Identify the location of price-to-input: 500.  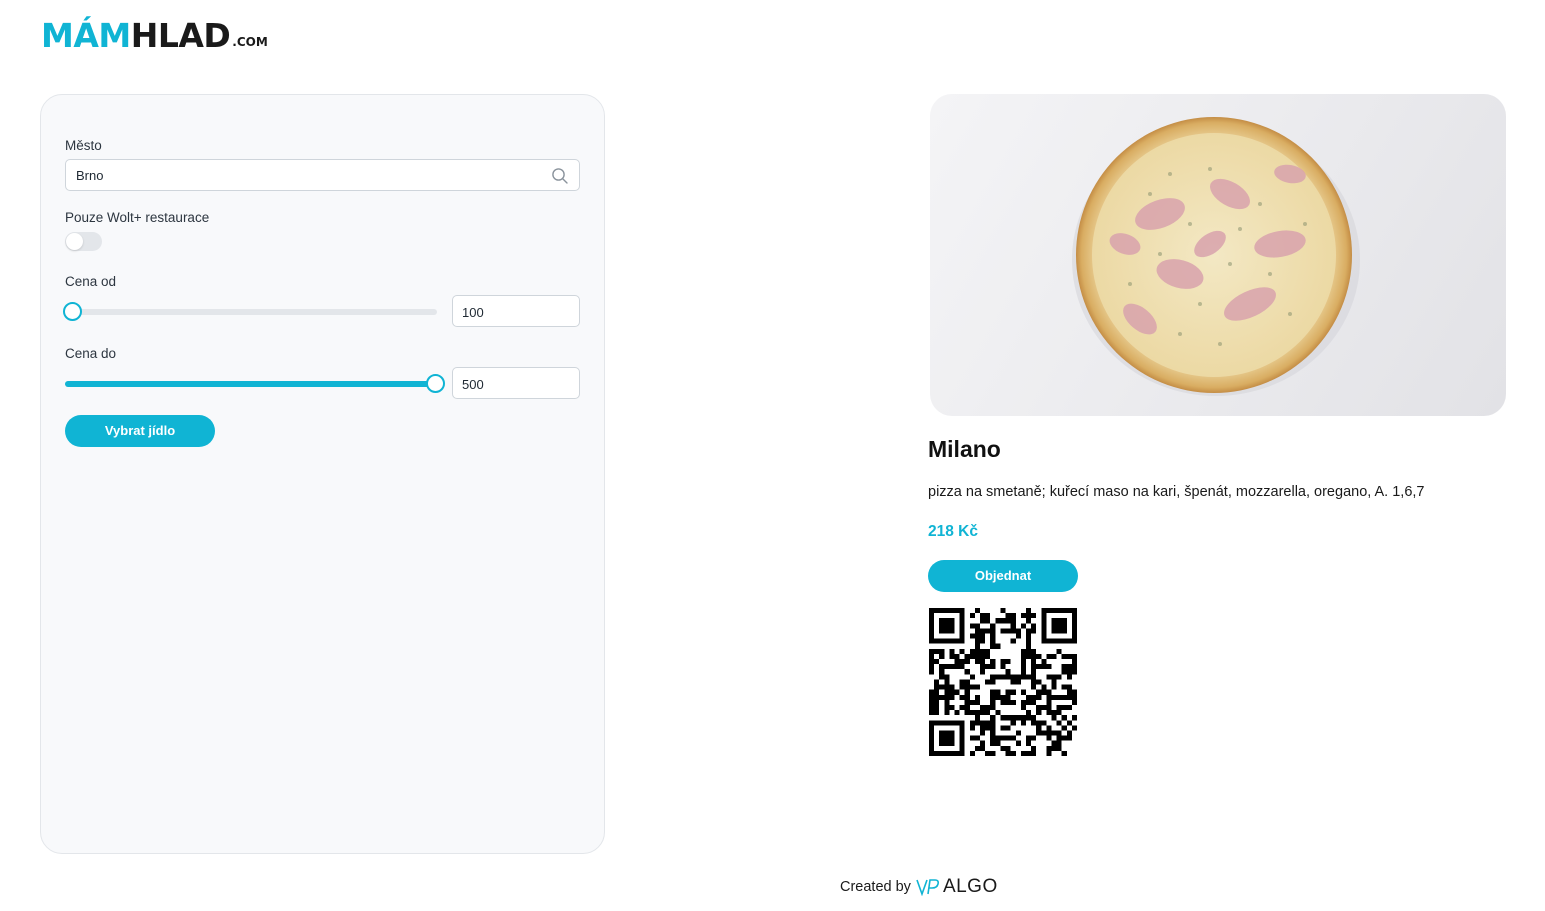
(516, 383).